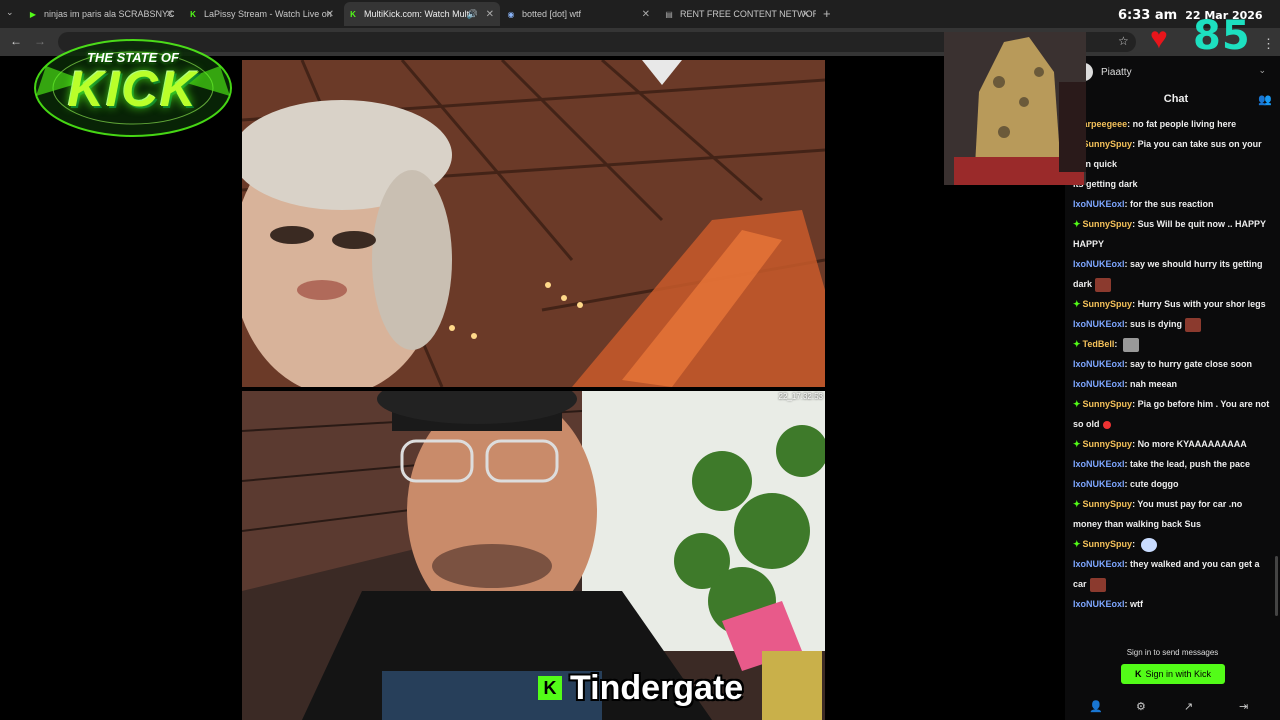  What do you see at coordinates (550, 688) in the screenshot?
I see `kick-logo-icon: K` at bounding box center [550, 688].